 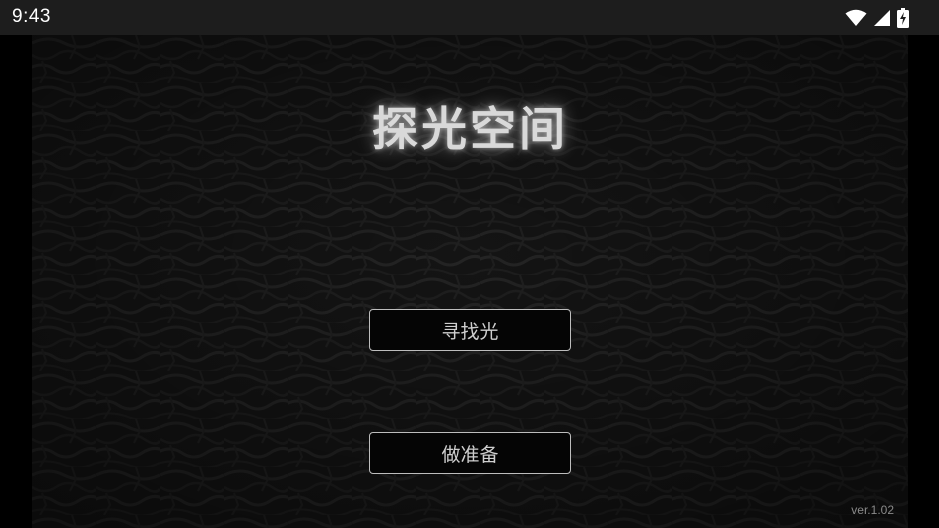 What do you see at coordinates (31, 16) in the screenshot?
I see `status-time: 9:43` at bounding box center [31, 16].